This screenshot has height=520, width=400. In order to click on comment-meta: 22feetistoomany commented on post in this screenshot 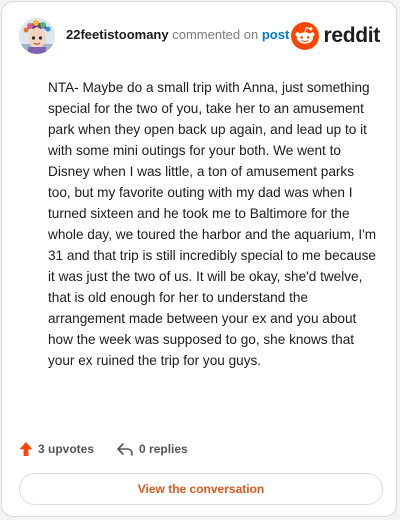, I will do `click(177, 35)`.